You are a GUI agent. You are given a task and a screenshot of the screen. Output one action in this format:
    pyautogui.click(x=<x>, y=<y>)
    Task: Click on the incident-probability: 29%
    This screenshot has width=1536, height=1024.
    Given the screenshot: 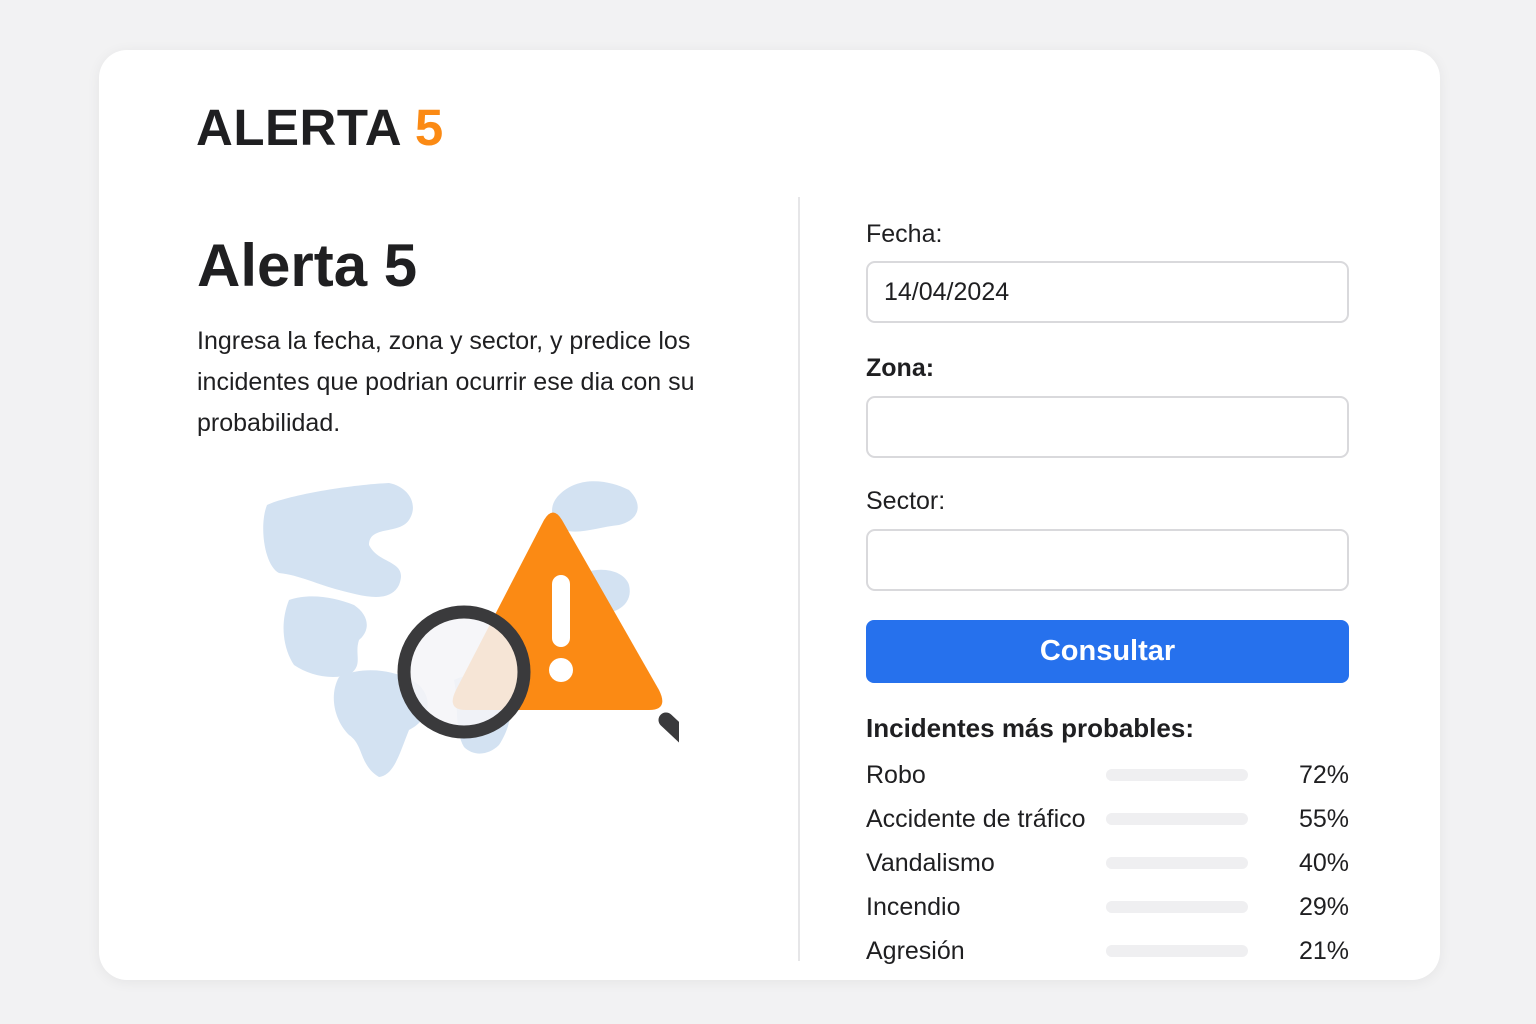 What is the action you would take?
    pyautogui.click(x=1323, y=907)
    